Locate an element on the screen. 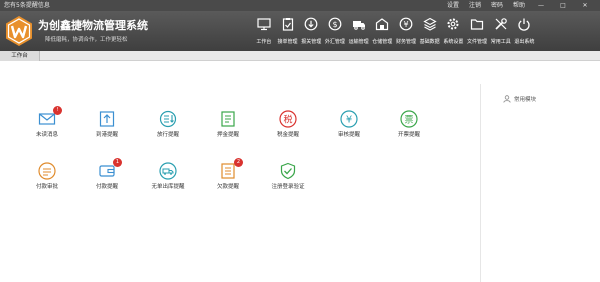  debt-reminder-item: 2 欠款提醒 is located at coordinates (228, 174).